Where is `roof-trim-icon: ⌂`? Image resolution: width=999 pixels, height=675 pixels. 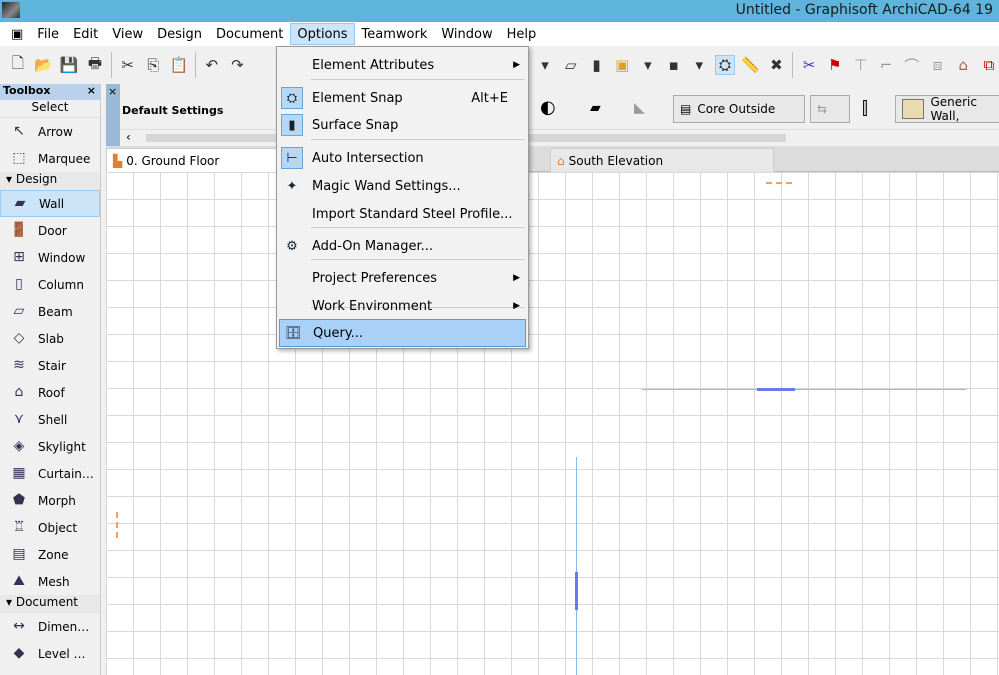
roof-trim-icon: ⌂ is located at coordinates (963, 65).